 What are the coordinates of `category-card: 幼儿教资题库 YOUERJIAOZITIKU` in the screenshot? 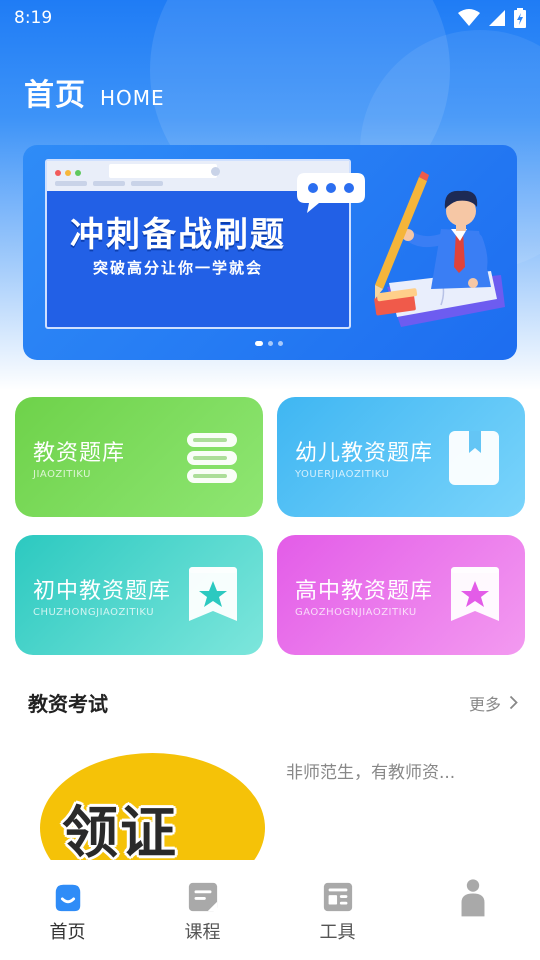 It's located at (401, 457).